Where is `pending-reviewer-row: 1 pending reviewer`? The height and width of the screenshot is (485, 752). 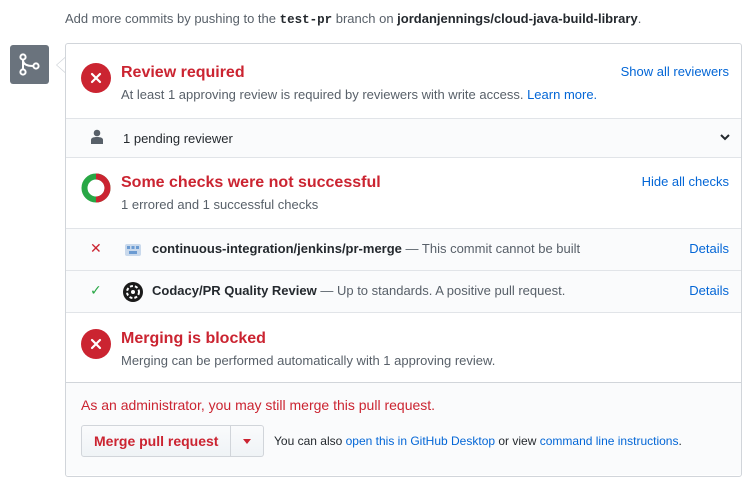 pending-reviewer-row: 1 pending reviewer is located at coordinates (403, 138).